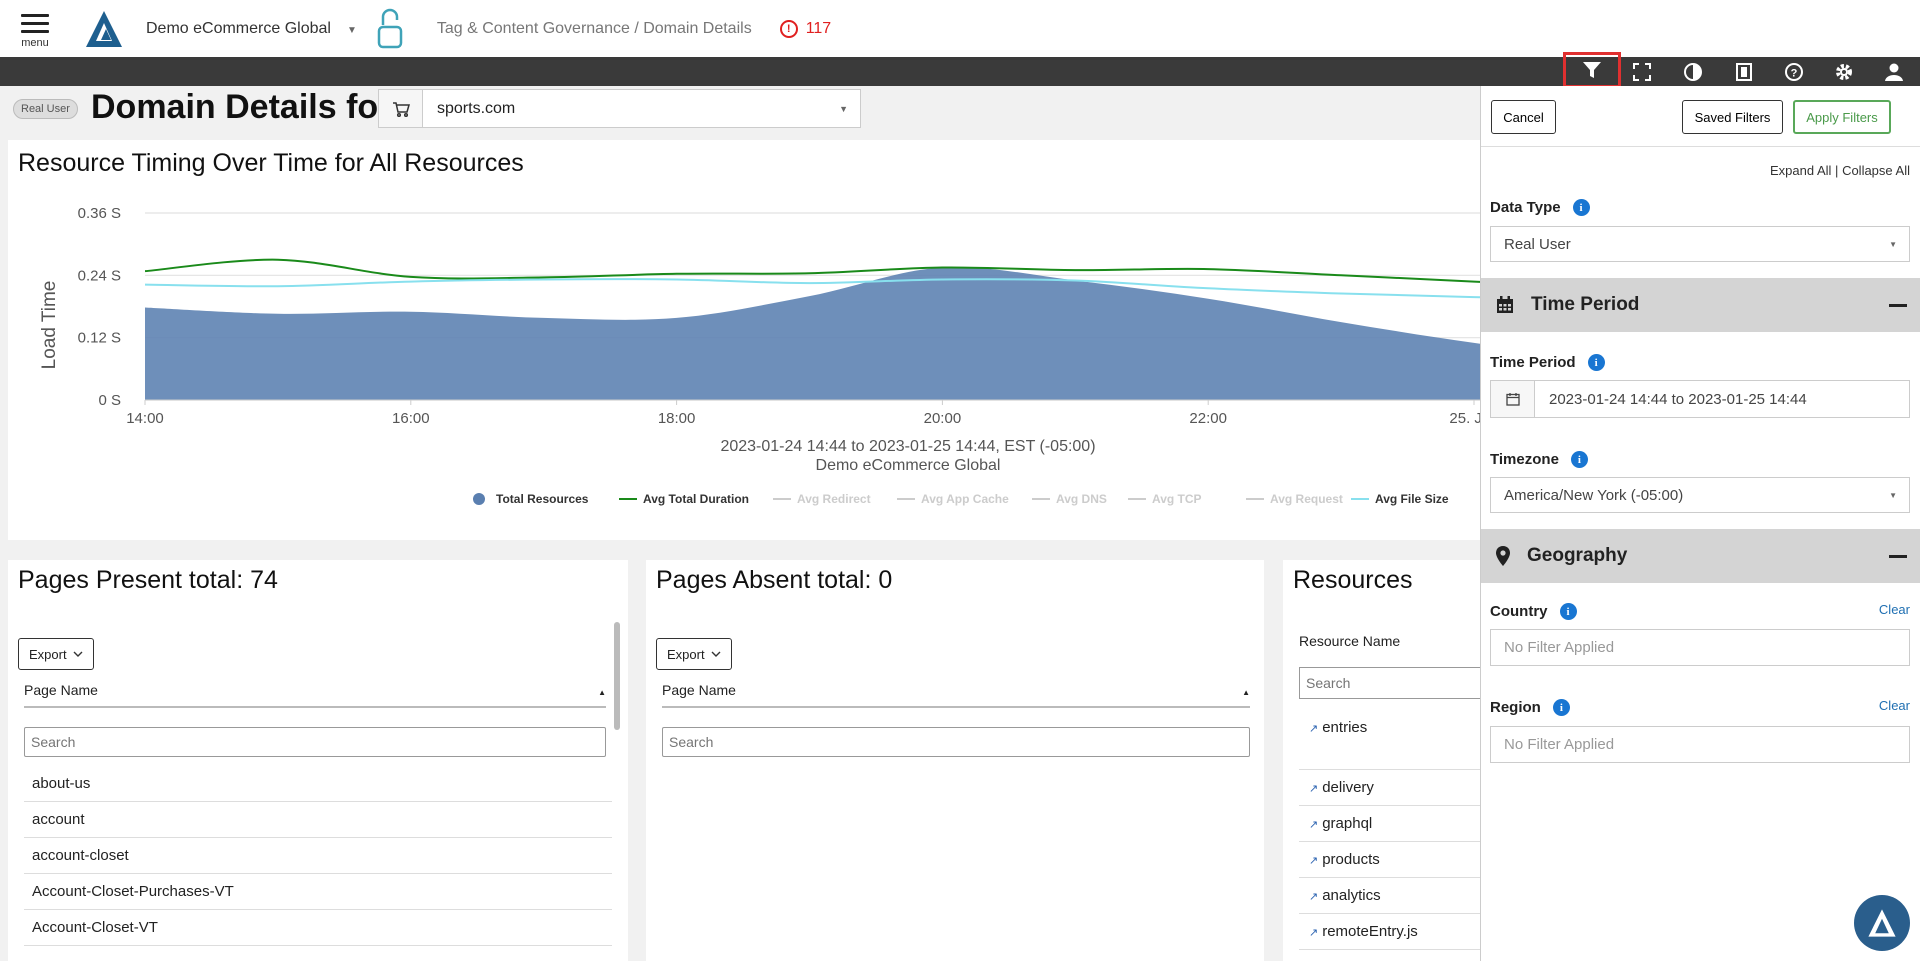 The height and width of the screenshot is (961, 1920). I want to click on fullscreen-icon, so click(1642, 71).